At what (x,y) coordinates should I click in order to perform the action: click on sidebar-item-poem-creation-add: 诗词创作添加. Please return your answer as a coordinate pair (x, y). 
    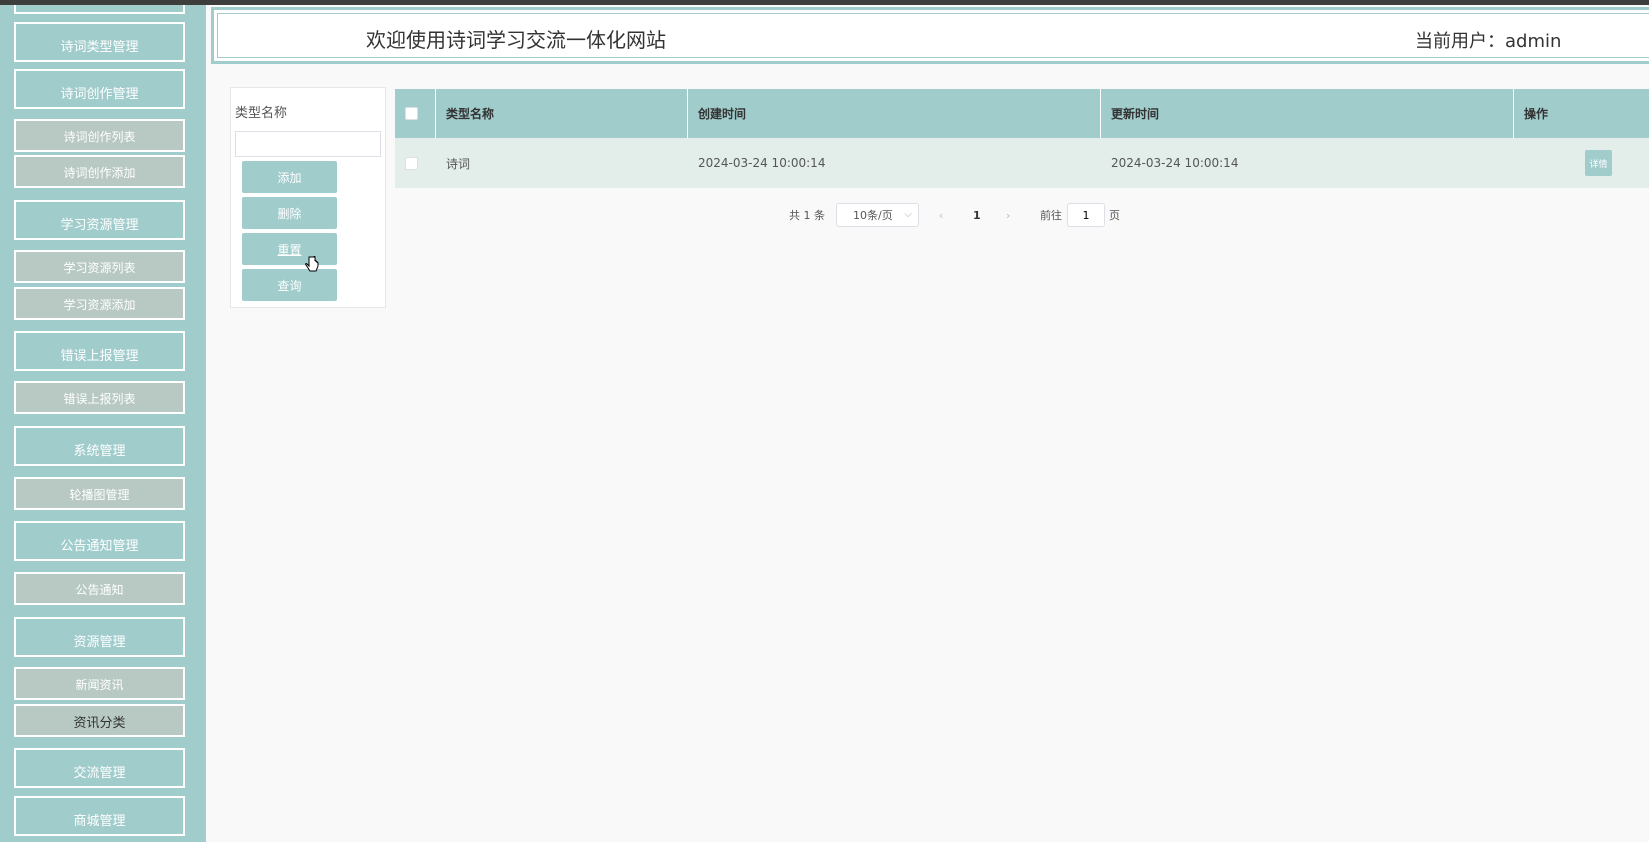
    Looking at the image, I should click on (99, 171).